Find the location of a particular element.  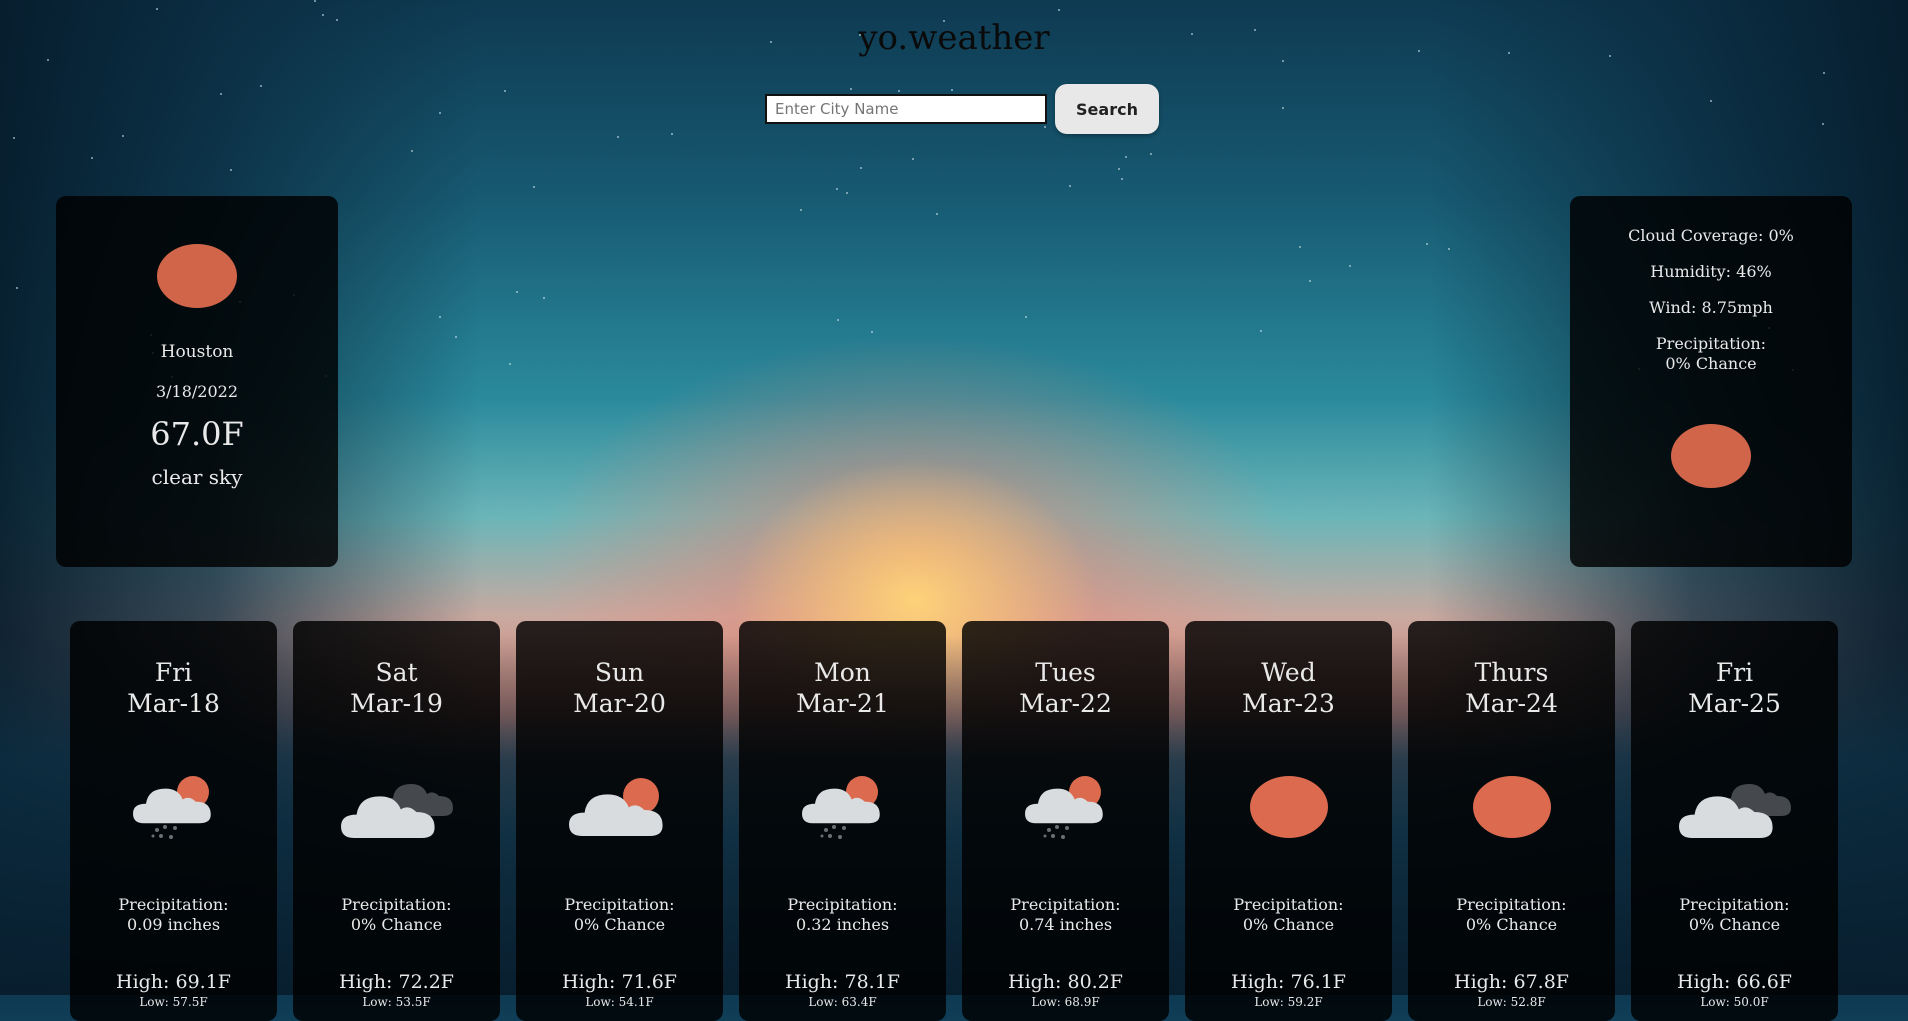

forecast-low: Low: 50.0F is located at coordinates (1734, 1002).